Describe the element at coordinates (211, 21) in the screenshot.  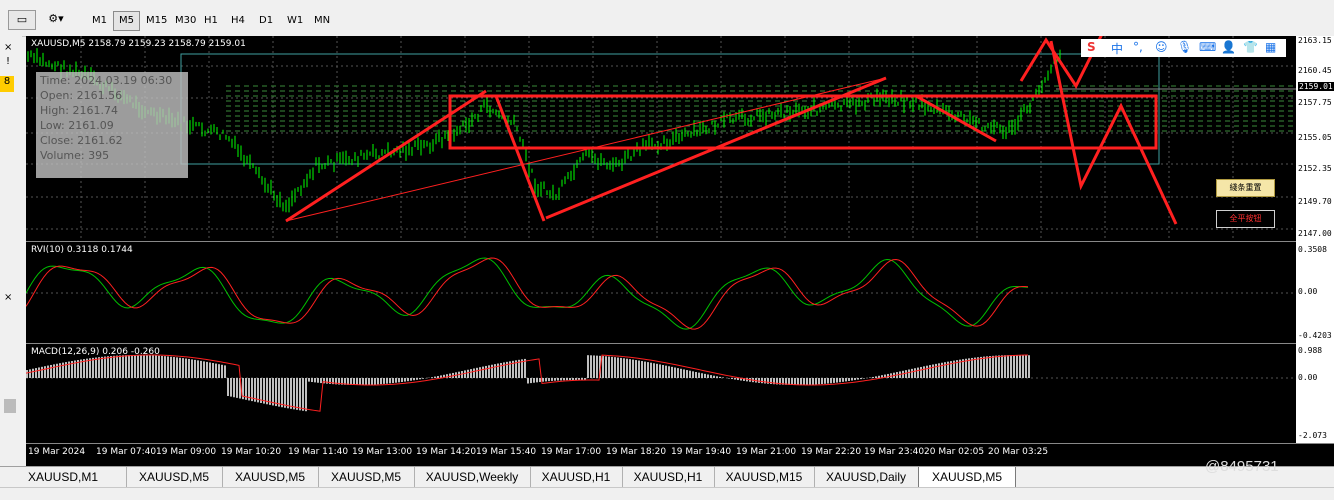
I see `timeframe-h1: H1` at that location.